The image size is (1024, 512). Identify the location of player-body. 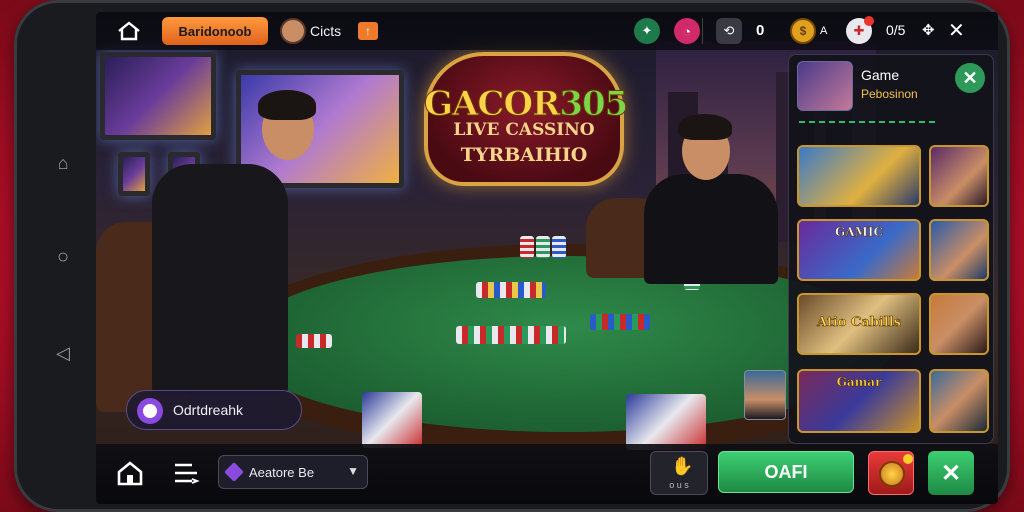
(711, 229).